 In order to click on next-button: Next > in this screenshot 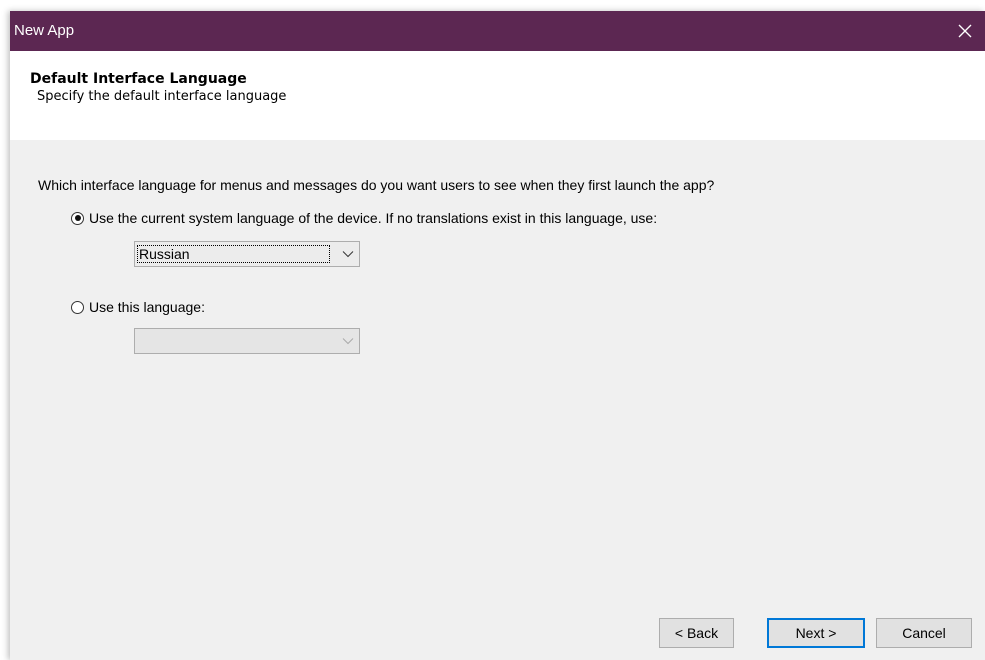, I will do `click(816, 633)`.